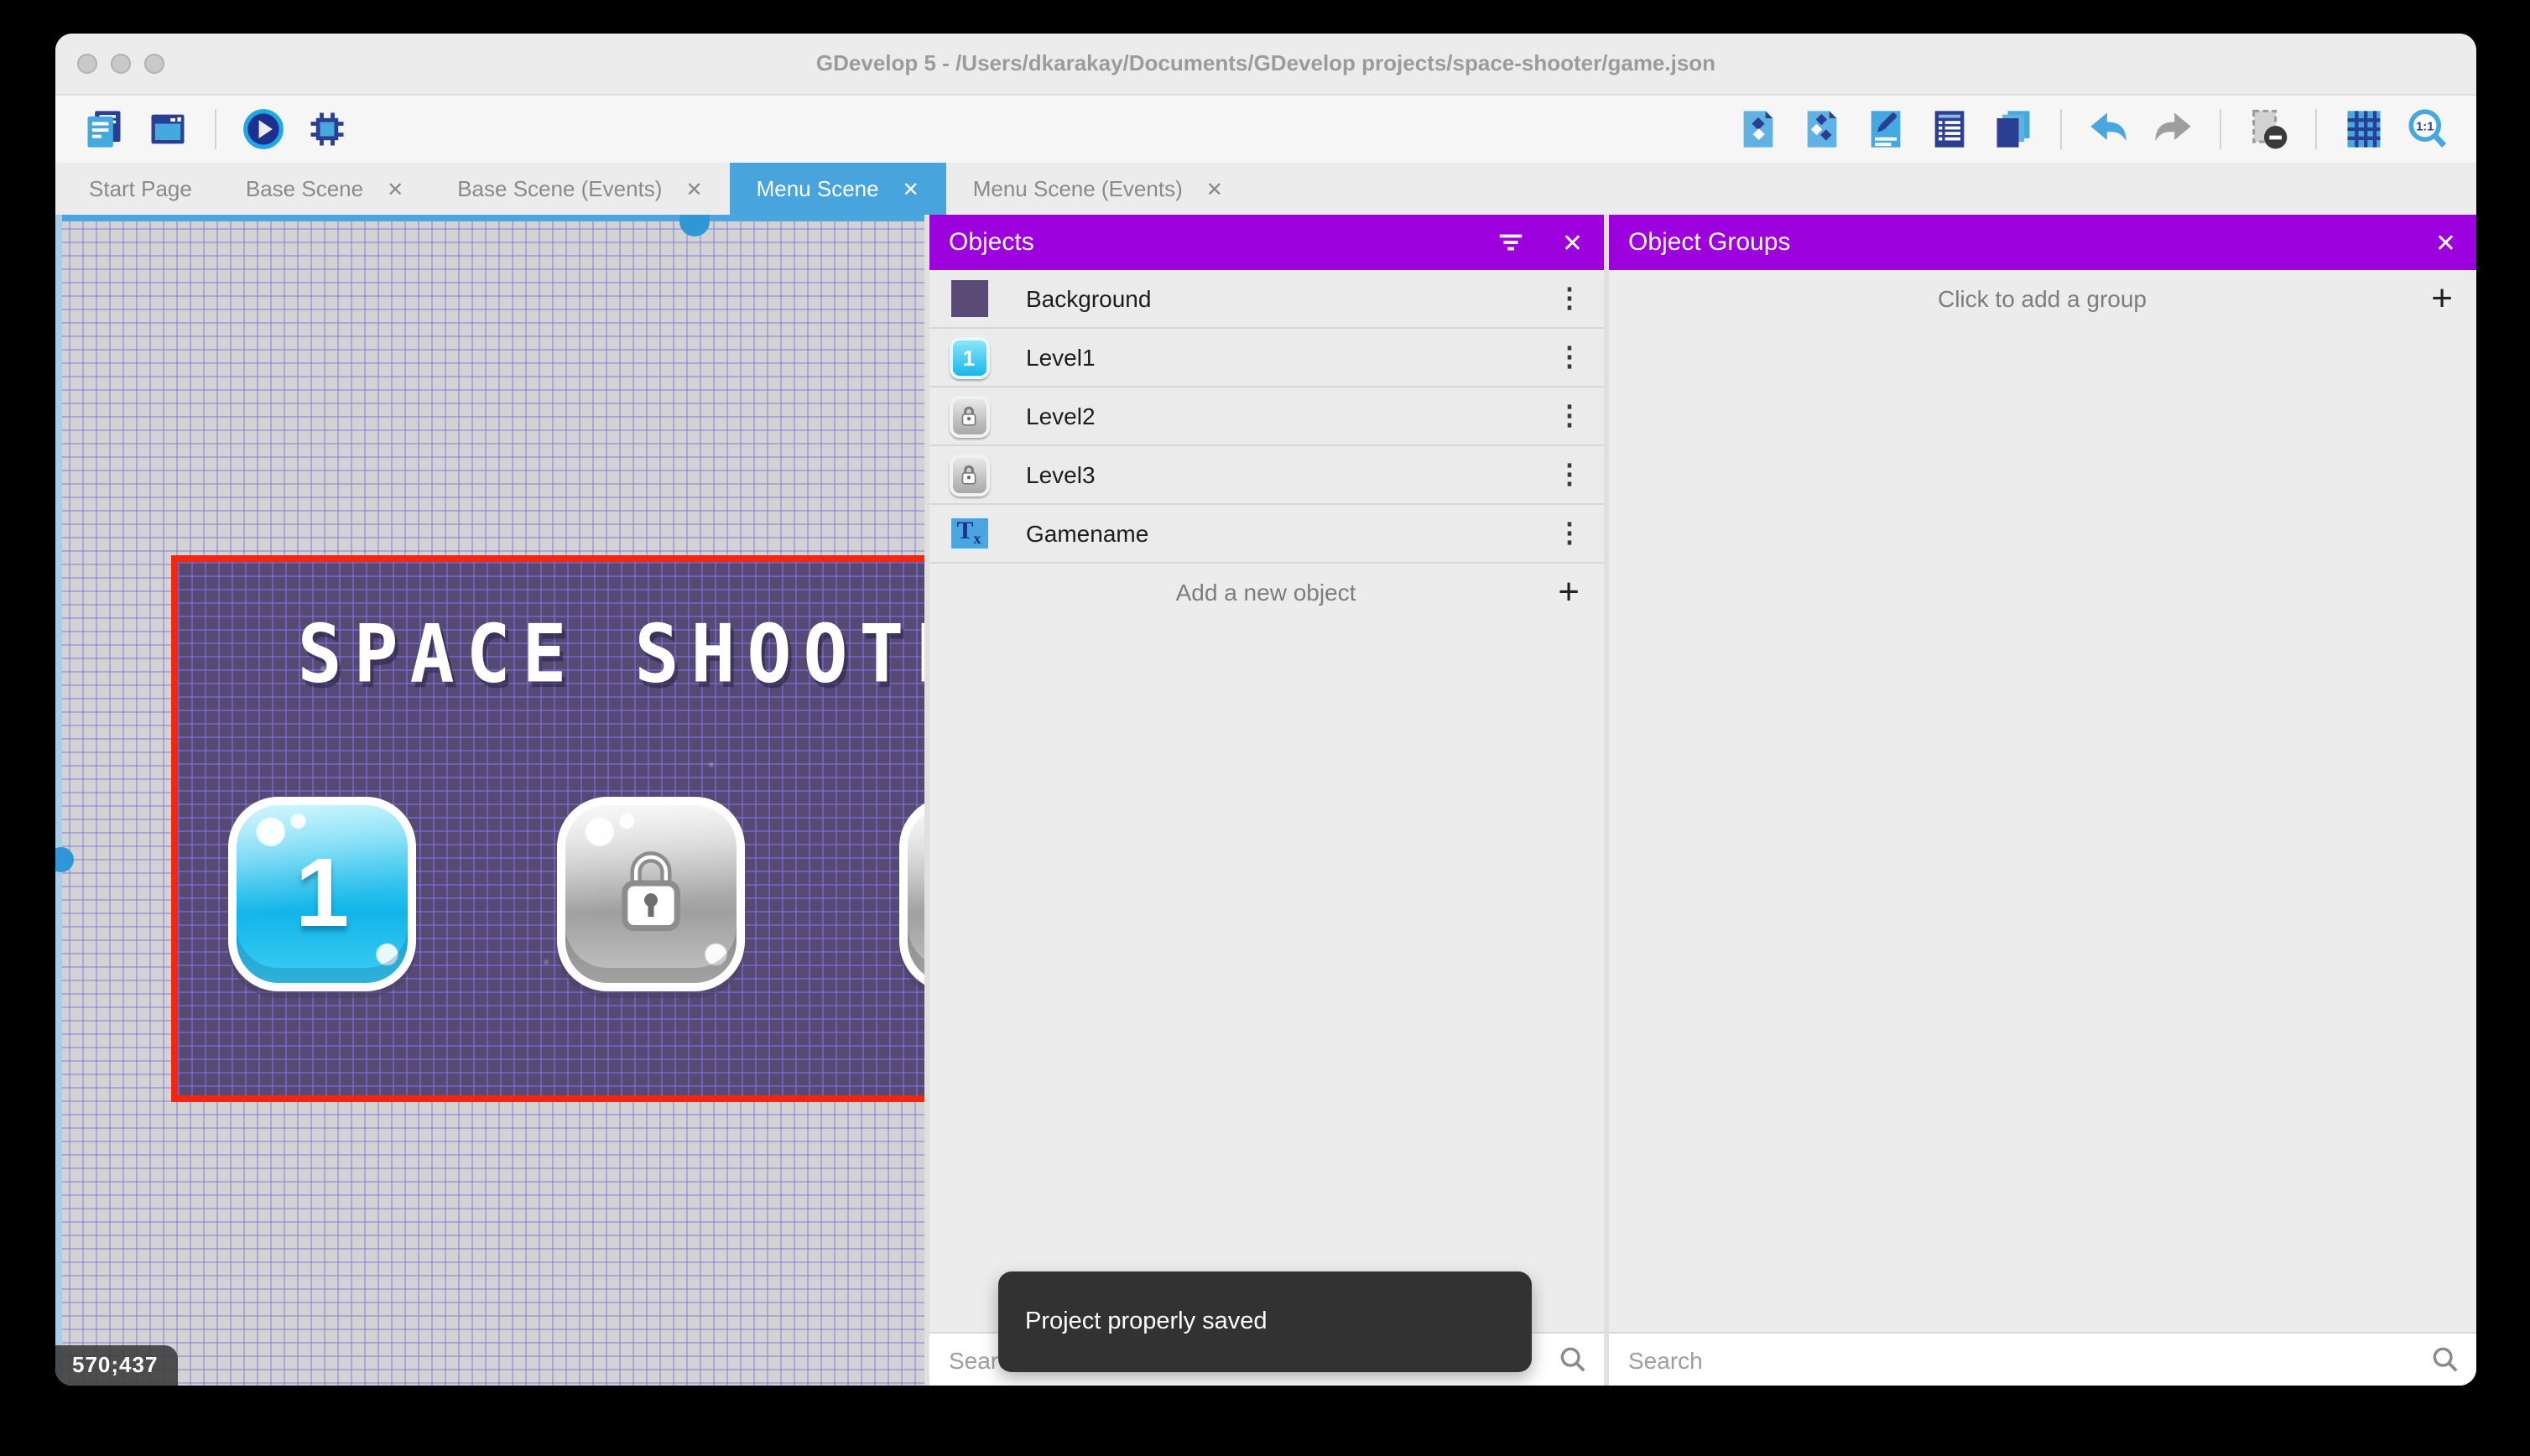 This screenshot has width=2530, height=1456. What do you see at coordinates (1077, 188) in the screenshot?
I see `tab-label: Menu Scene (Events)` at bounding box center [1077, 188].